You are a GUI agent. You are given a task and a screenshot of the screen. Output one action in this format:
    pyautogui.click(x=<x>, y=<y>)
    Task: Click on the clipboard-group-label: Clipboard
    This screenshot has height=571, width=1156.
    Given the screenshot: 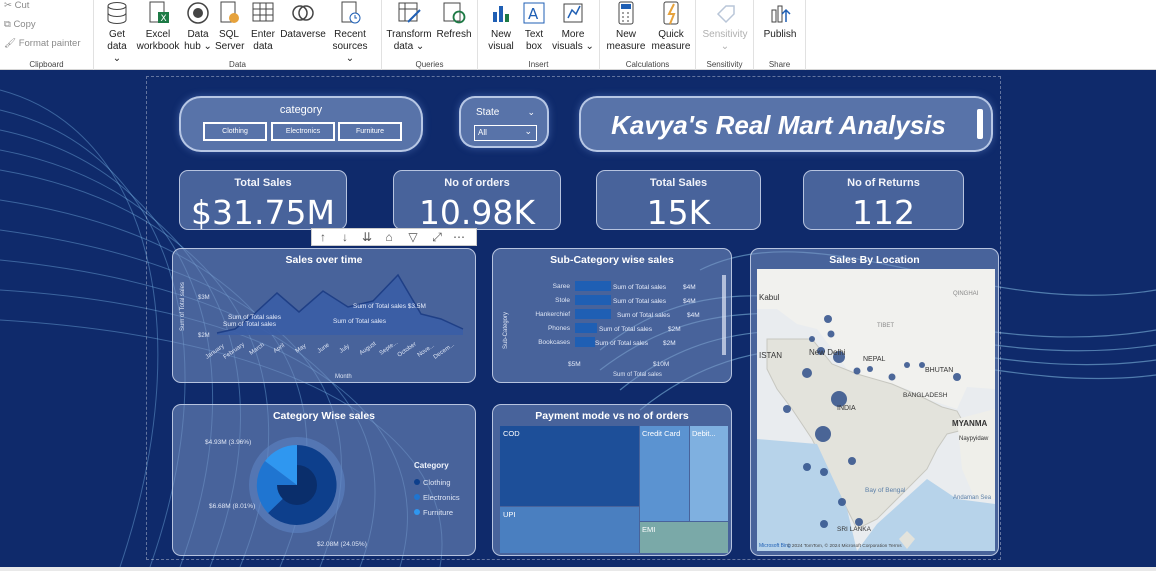 What is the action you would take?
    pyautogui.click(x=46, y=64)
    